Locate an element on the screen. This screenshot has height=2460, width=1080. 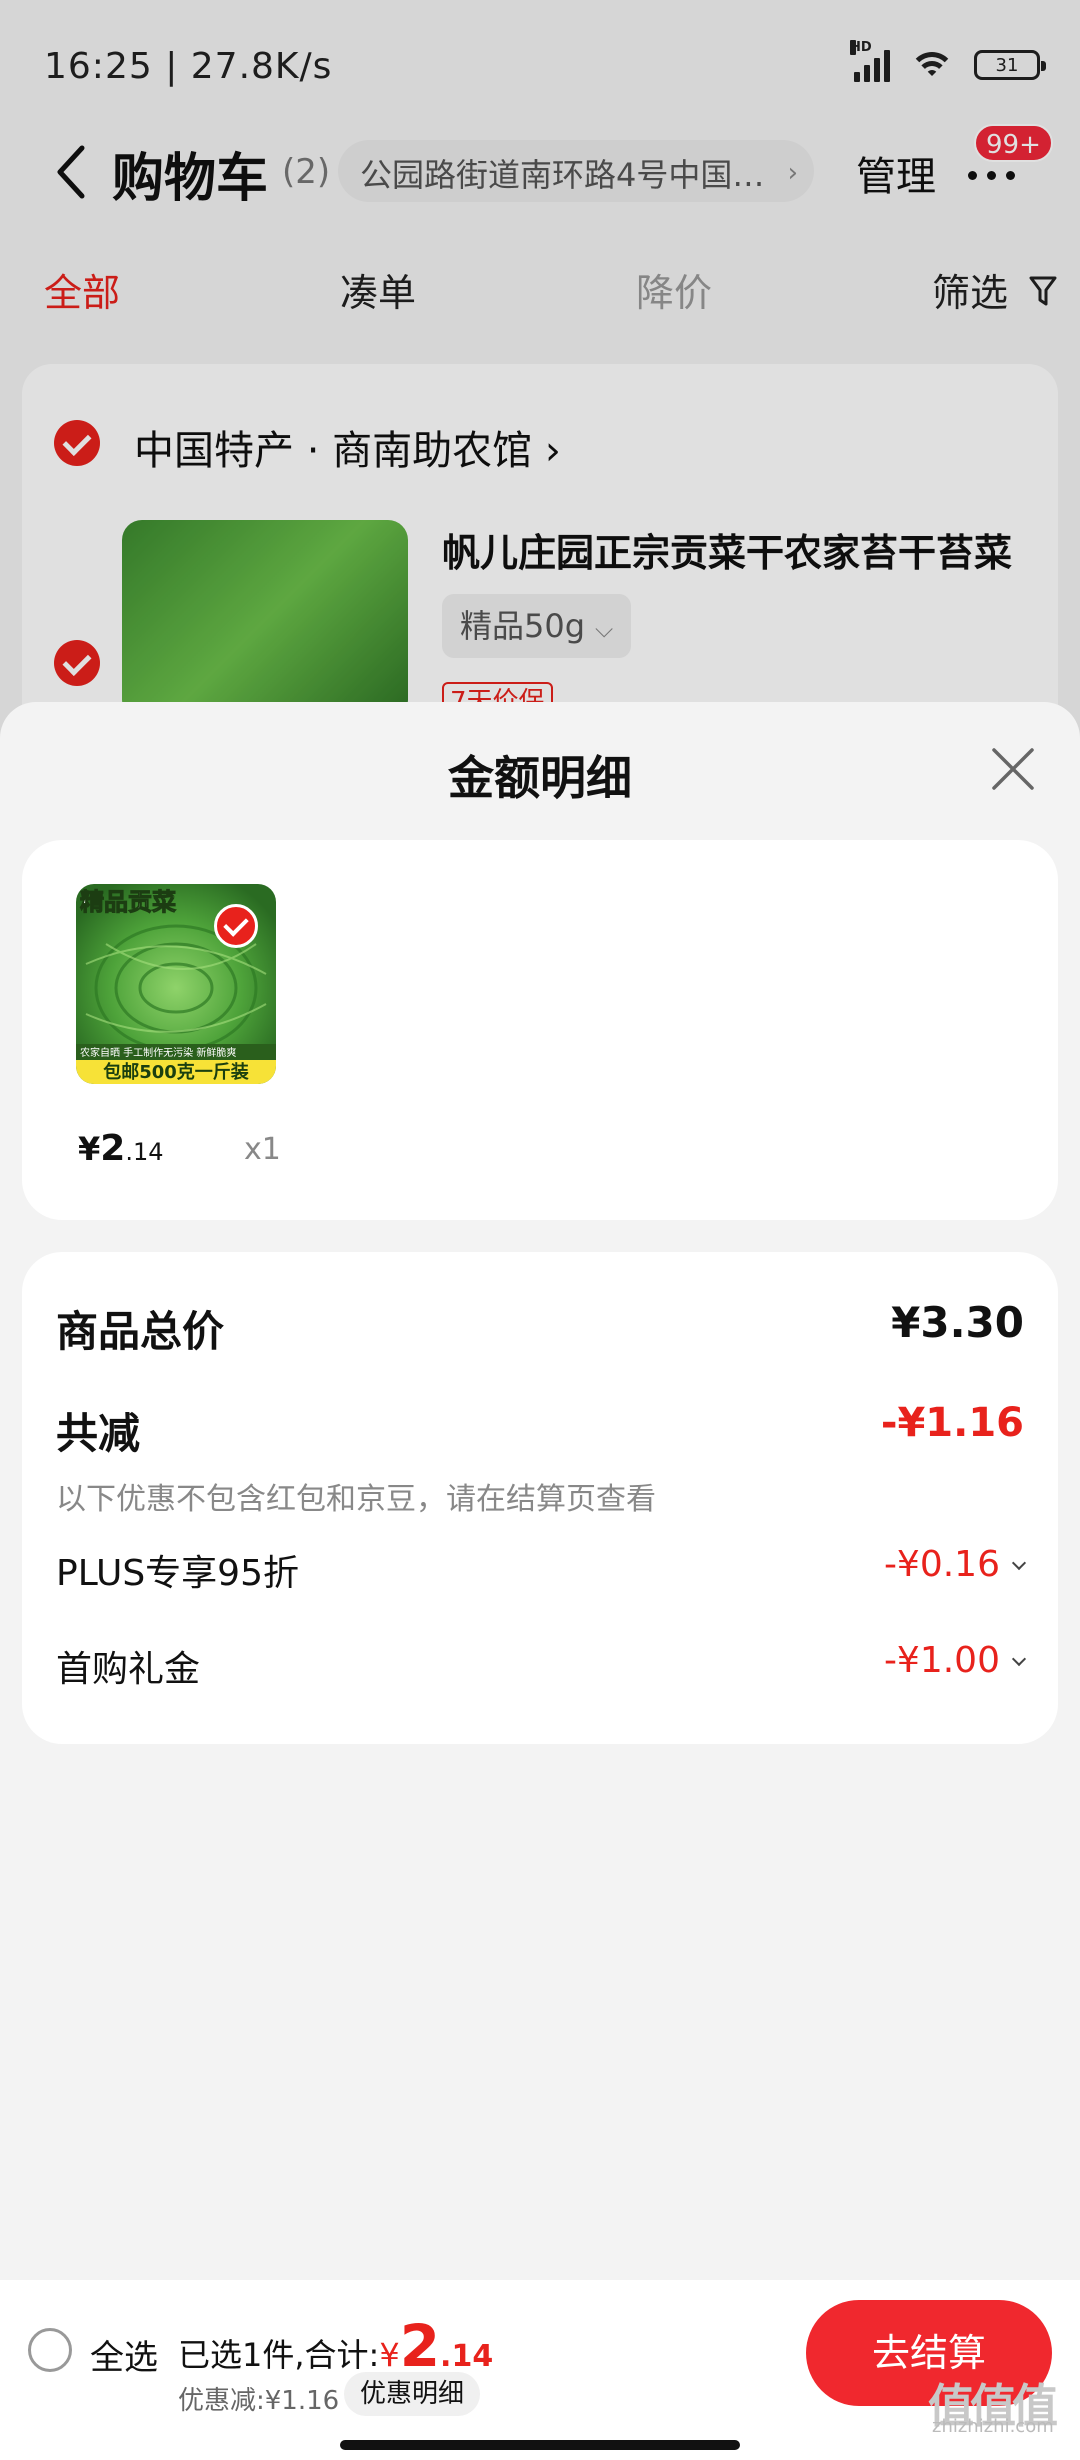
plus-discount-label: PLUS专享95折 is located at coordinates (177, 1573).